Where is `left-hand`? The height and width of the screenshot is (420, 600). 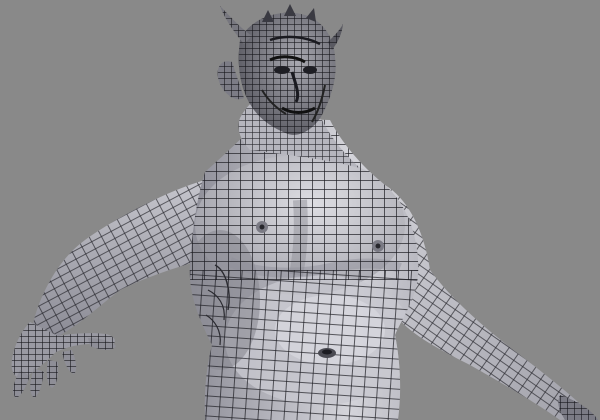
left-hand is located at coordinates (63, 360).